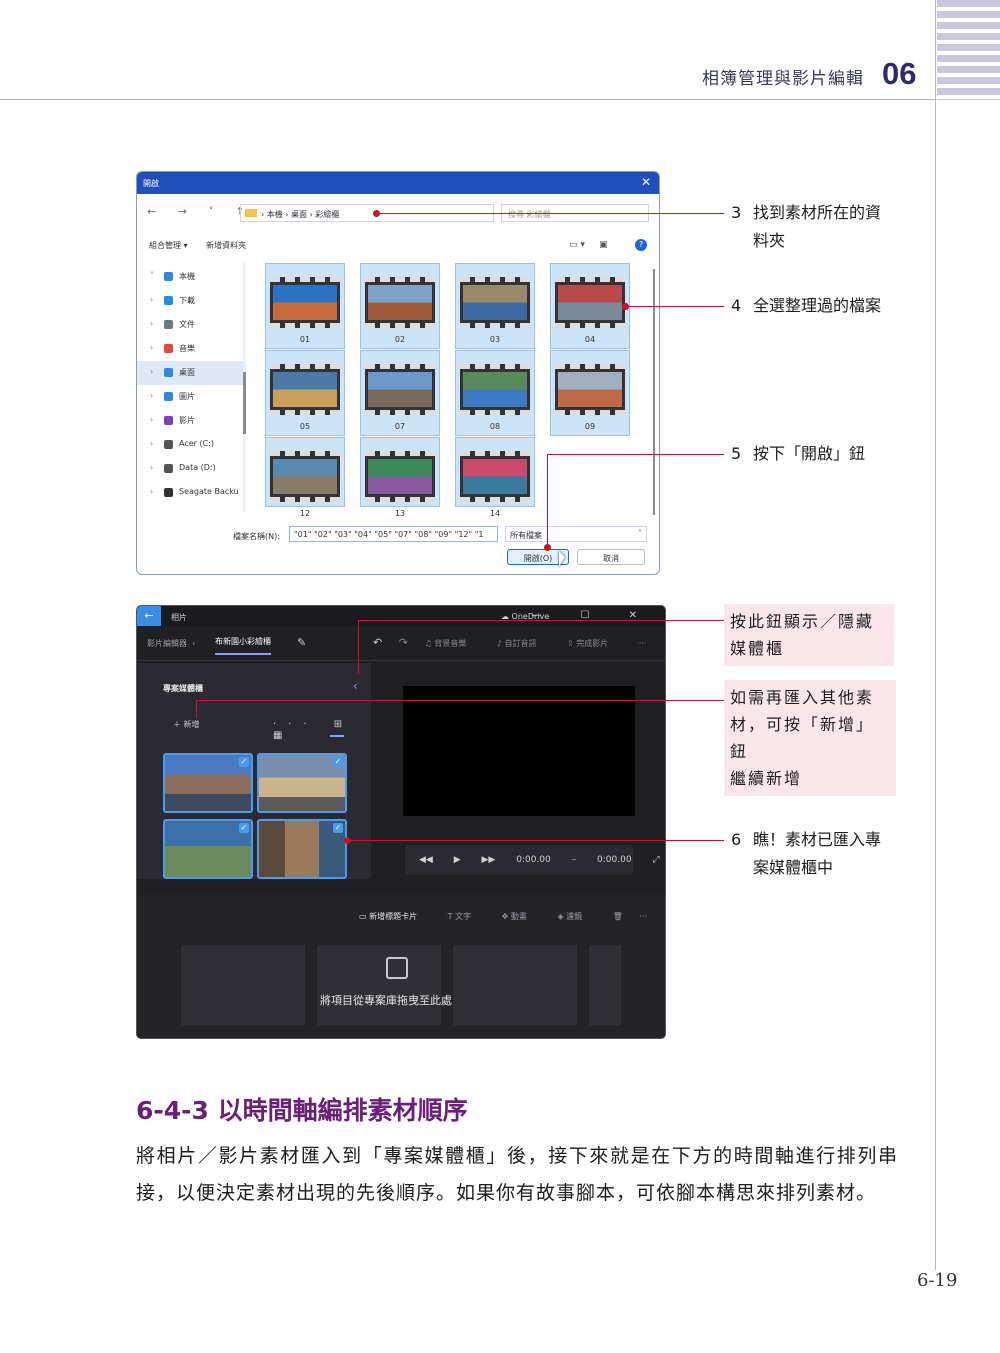 Image resolution: width=1000 pixels, height=1353 pixels. I want to click on tree-item: › 圖片, so click(190, 397).